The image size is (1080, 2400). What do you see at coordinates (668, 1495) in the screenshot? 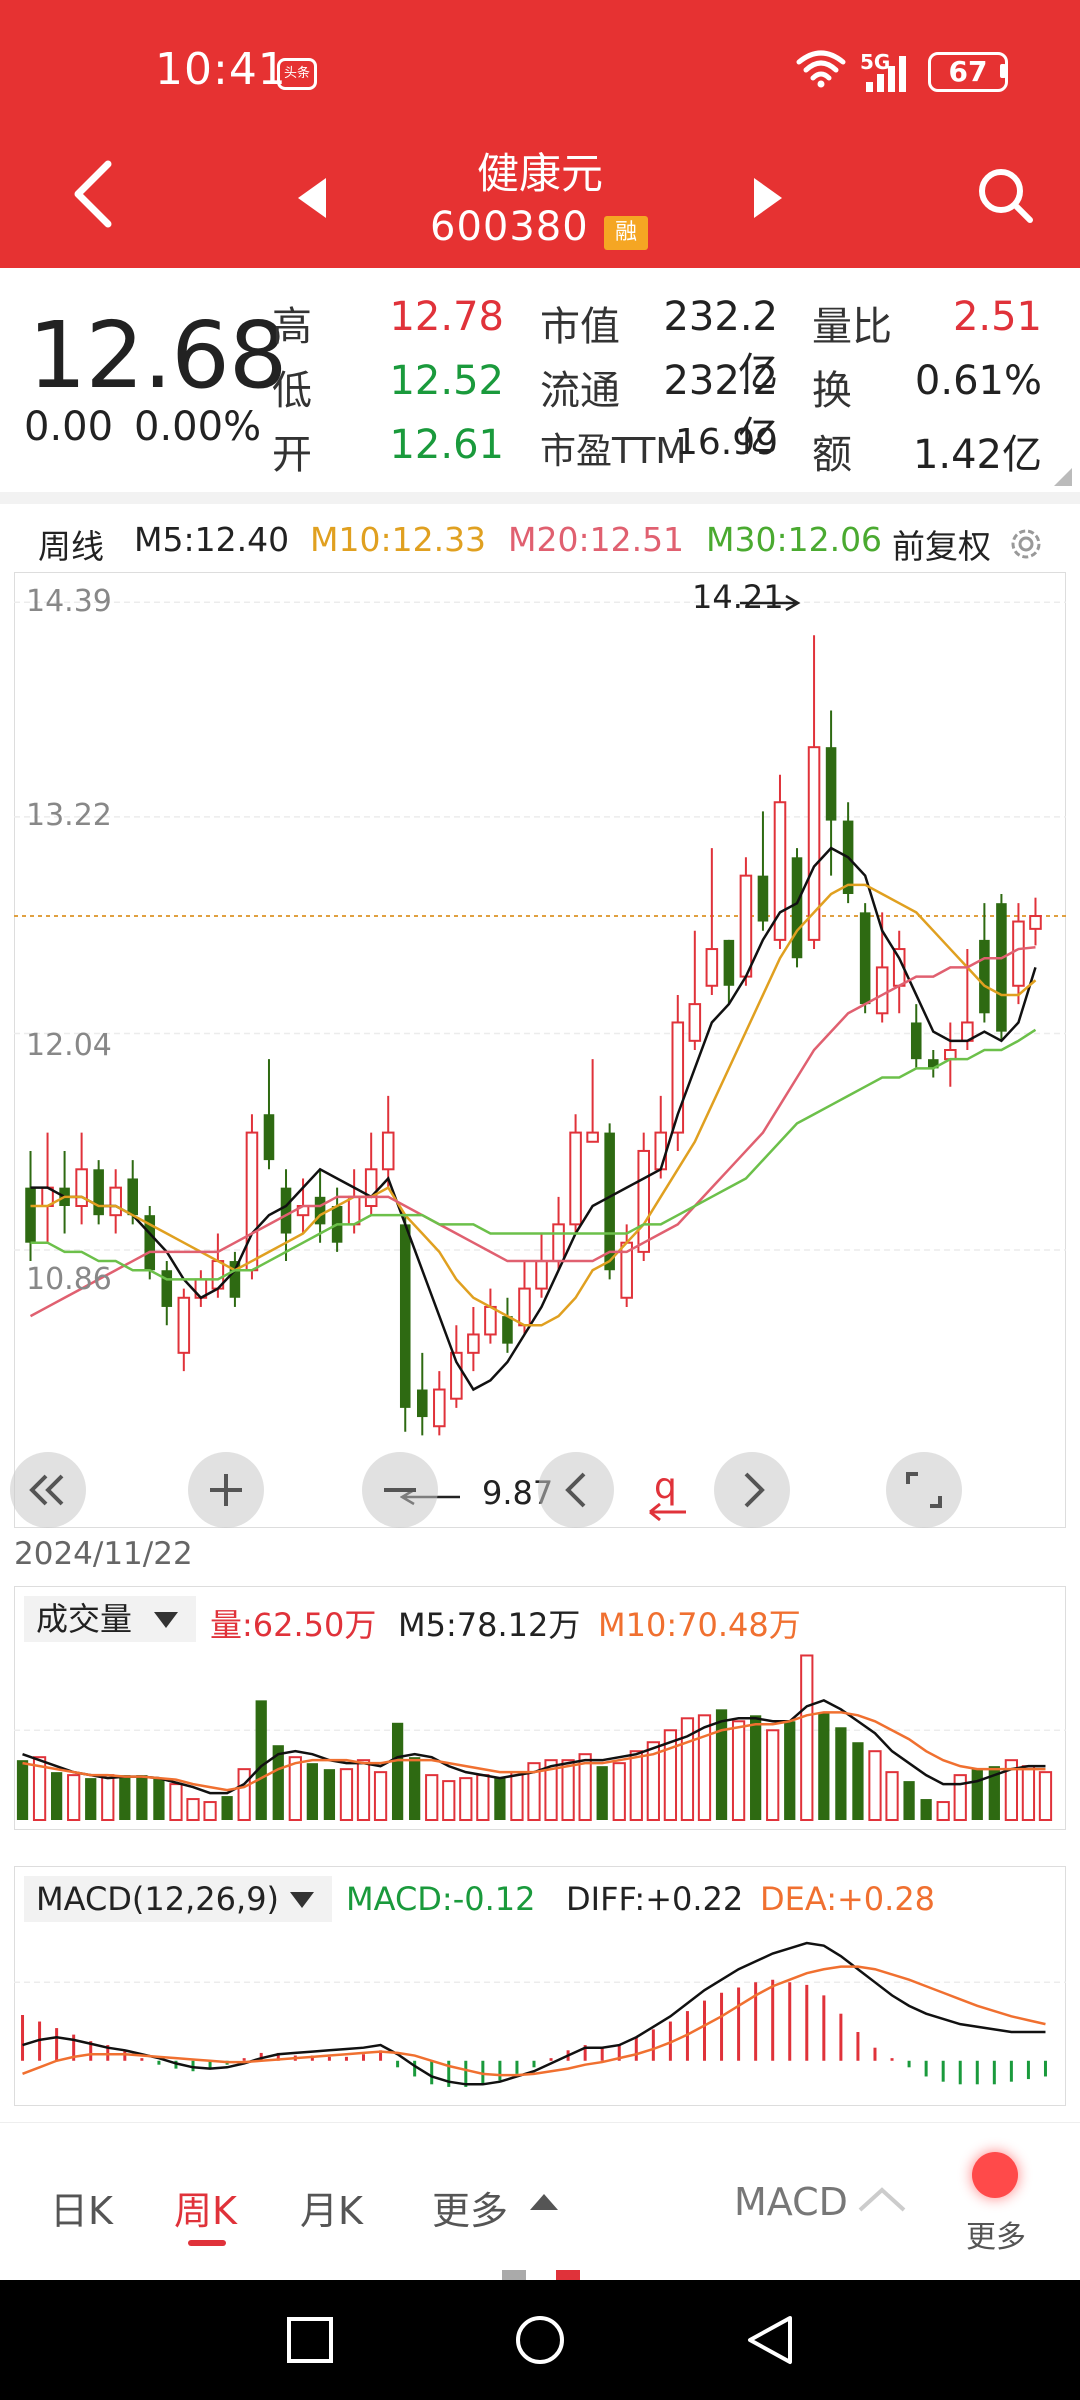
I see `reset-icon: q` at bounding box center [668, 1495].